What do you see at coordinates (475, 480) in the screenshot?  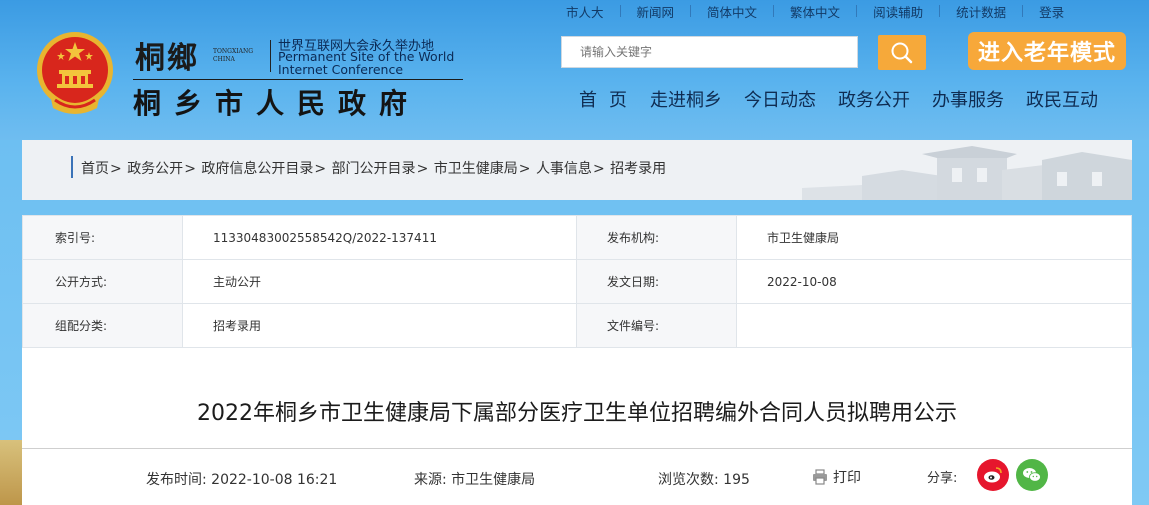 I see `article-source: 来源: 市卫生健康局` at bounding box center [475, 480].